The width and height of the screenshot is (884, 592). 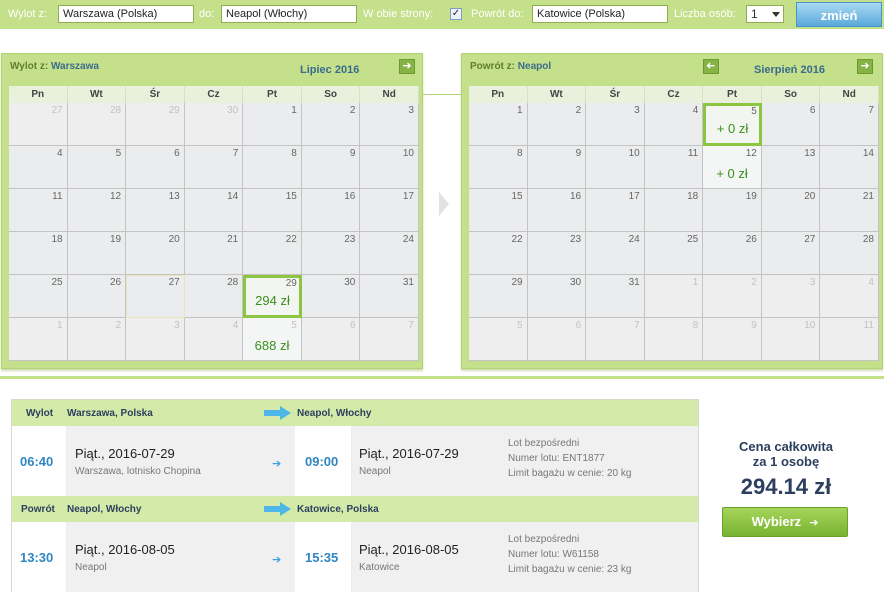 What do you see at coordinates (331, 94) in the screenshot?
I see `weekday-label: So` at bounding box center [331, 94].